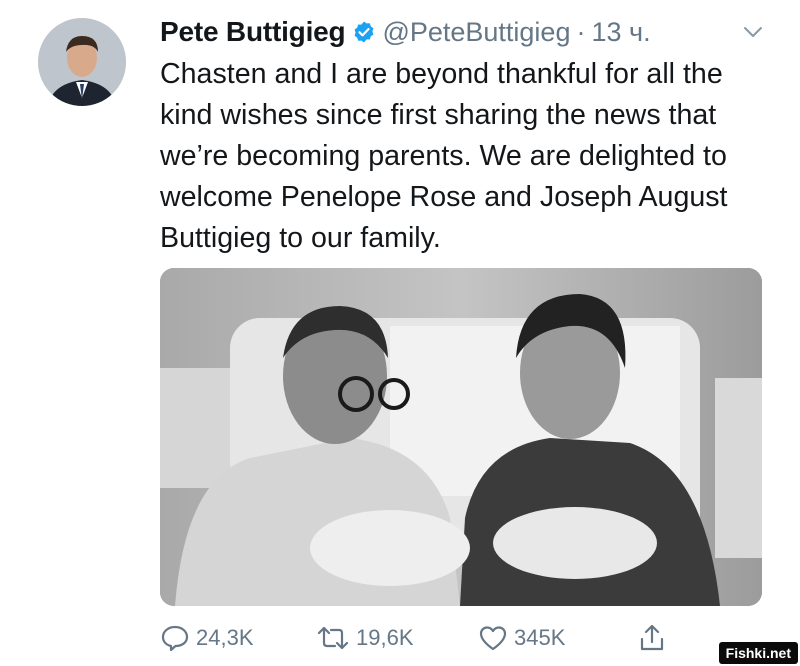  I want to click on tweet-header: Pete Buttigieg @PeteButtigieg · 13 ч., so click(466, 32).